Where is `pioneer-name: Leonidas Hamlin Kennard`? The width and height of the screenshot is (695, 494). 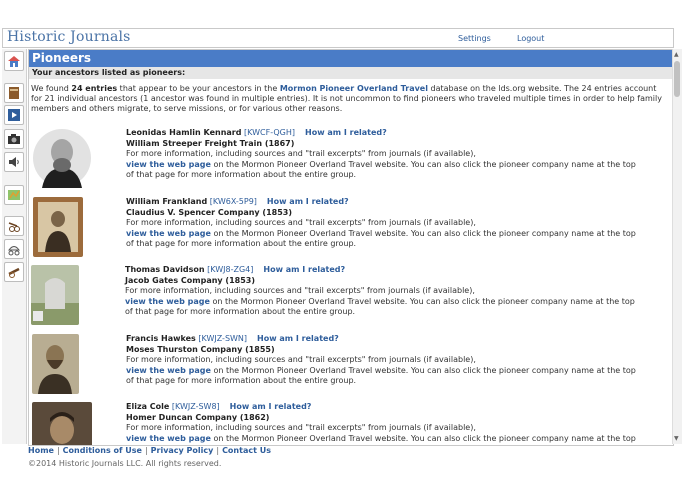
pioneer-name: Leonidas Hamlin Kennard is located at coordinates (184, 132).